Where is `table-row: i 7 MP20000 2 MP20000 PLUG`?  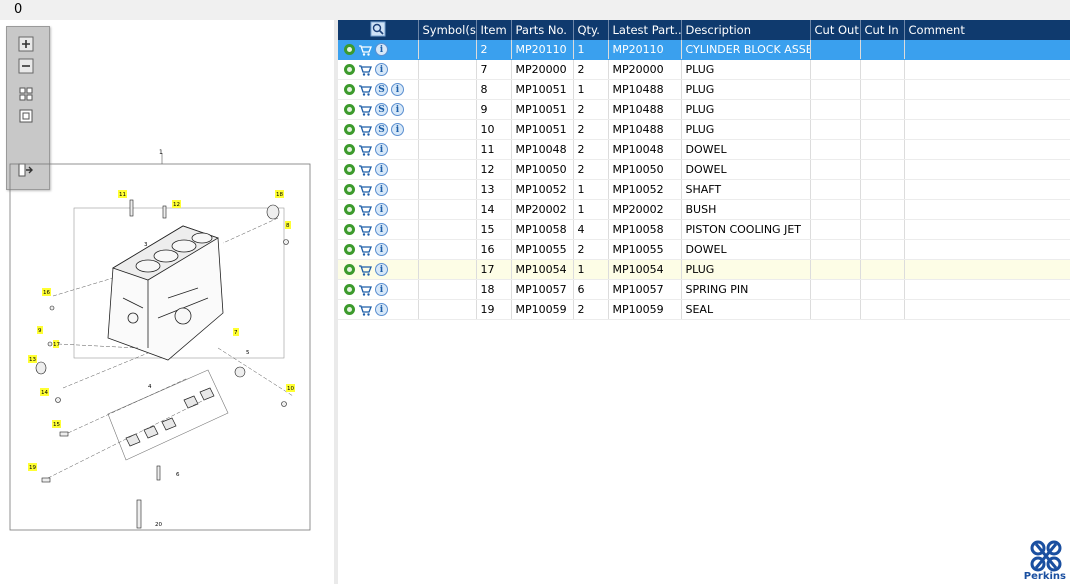
table-row: i 7 MP20000 2 MP20000 PLUG is located at coordinates (704, 69).